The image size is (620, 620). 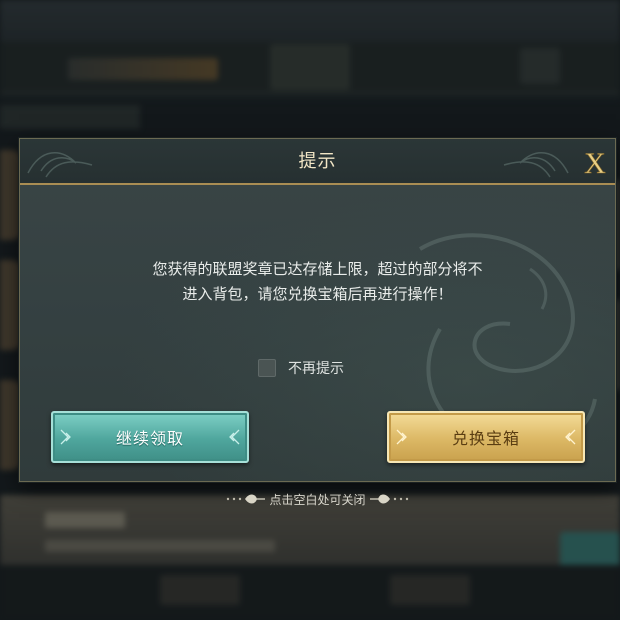 I want to click on continue-claim-button: 继续领取, so click(x=150, y=437).